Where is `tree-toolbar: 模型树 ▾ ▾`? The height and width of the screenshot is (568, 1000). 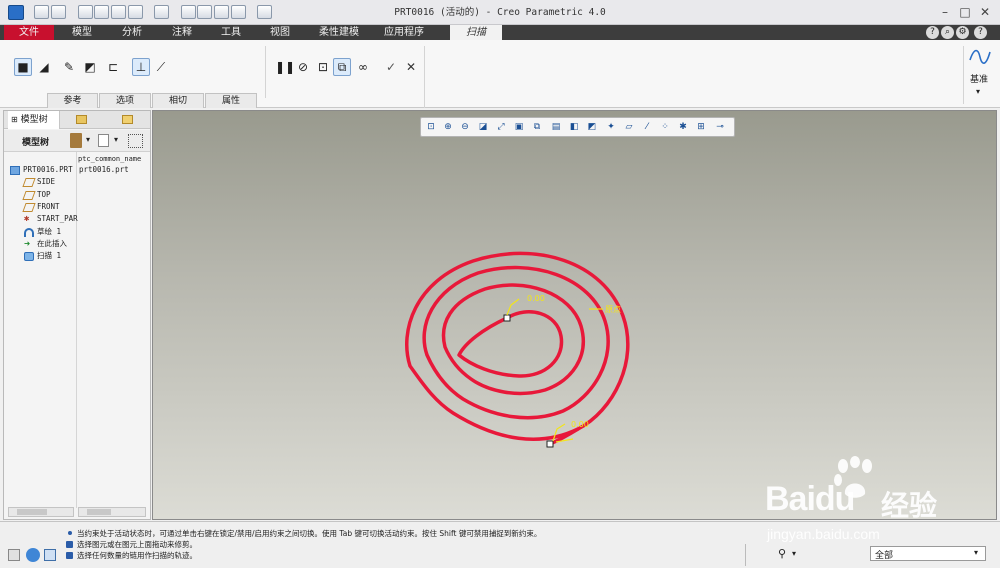 tree-toolbar: 模型树 ▾ ▾ is located at coordinates (77, 141).